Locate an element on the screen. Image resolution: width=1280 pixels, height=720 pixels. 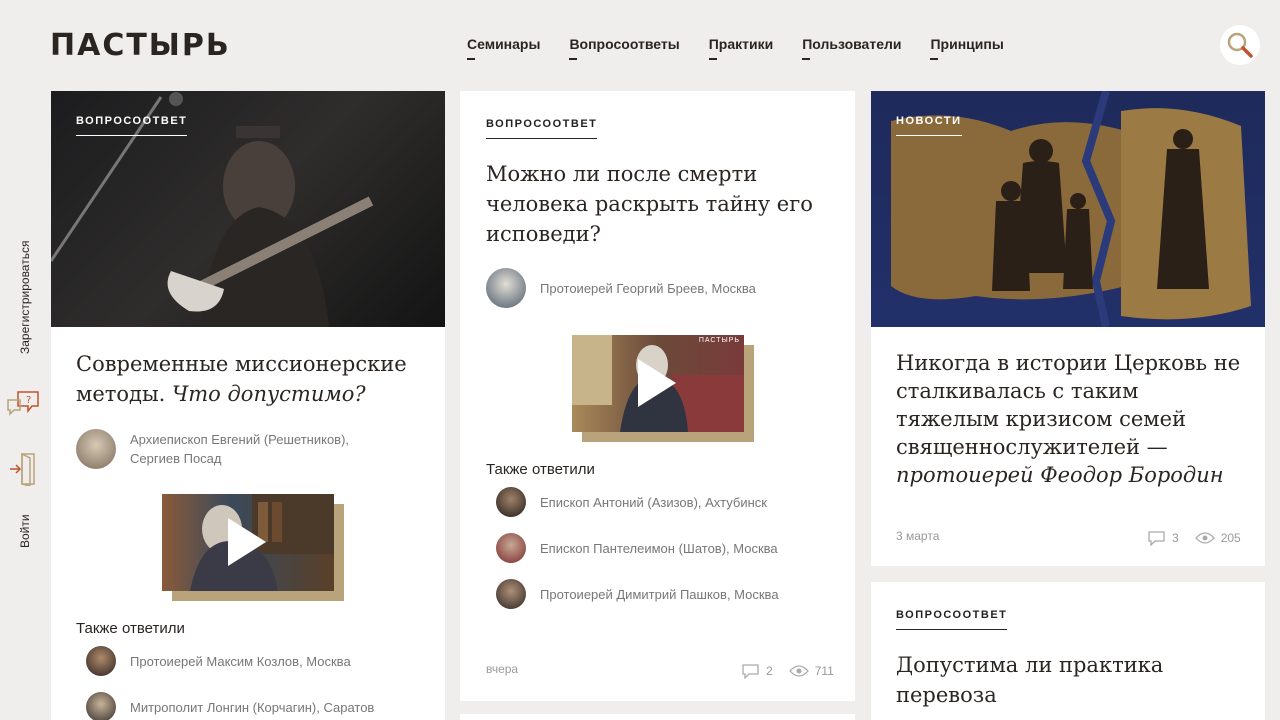
author: Протоиерей Георгий Бреев, Москва is located at coordinates (621, 288).